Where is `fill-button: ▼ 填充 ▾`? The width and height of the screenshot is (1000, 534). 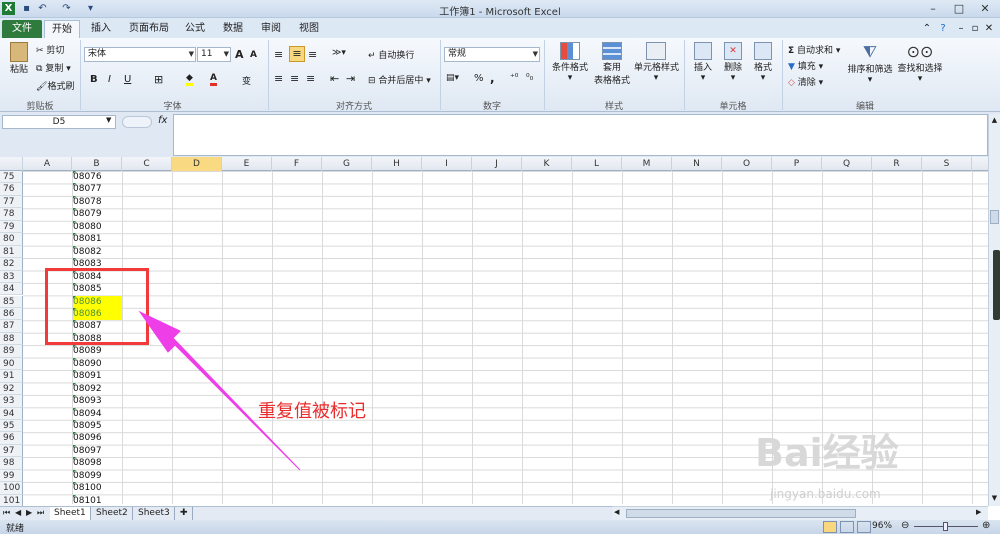 fill-button: ▼ 填充 ▾ is located at coordinates (805, 65).